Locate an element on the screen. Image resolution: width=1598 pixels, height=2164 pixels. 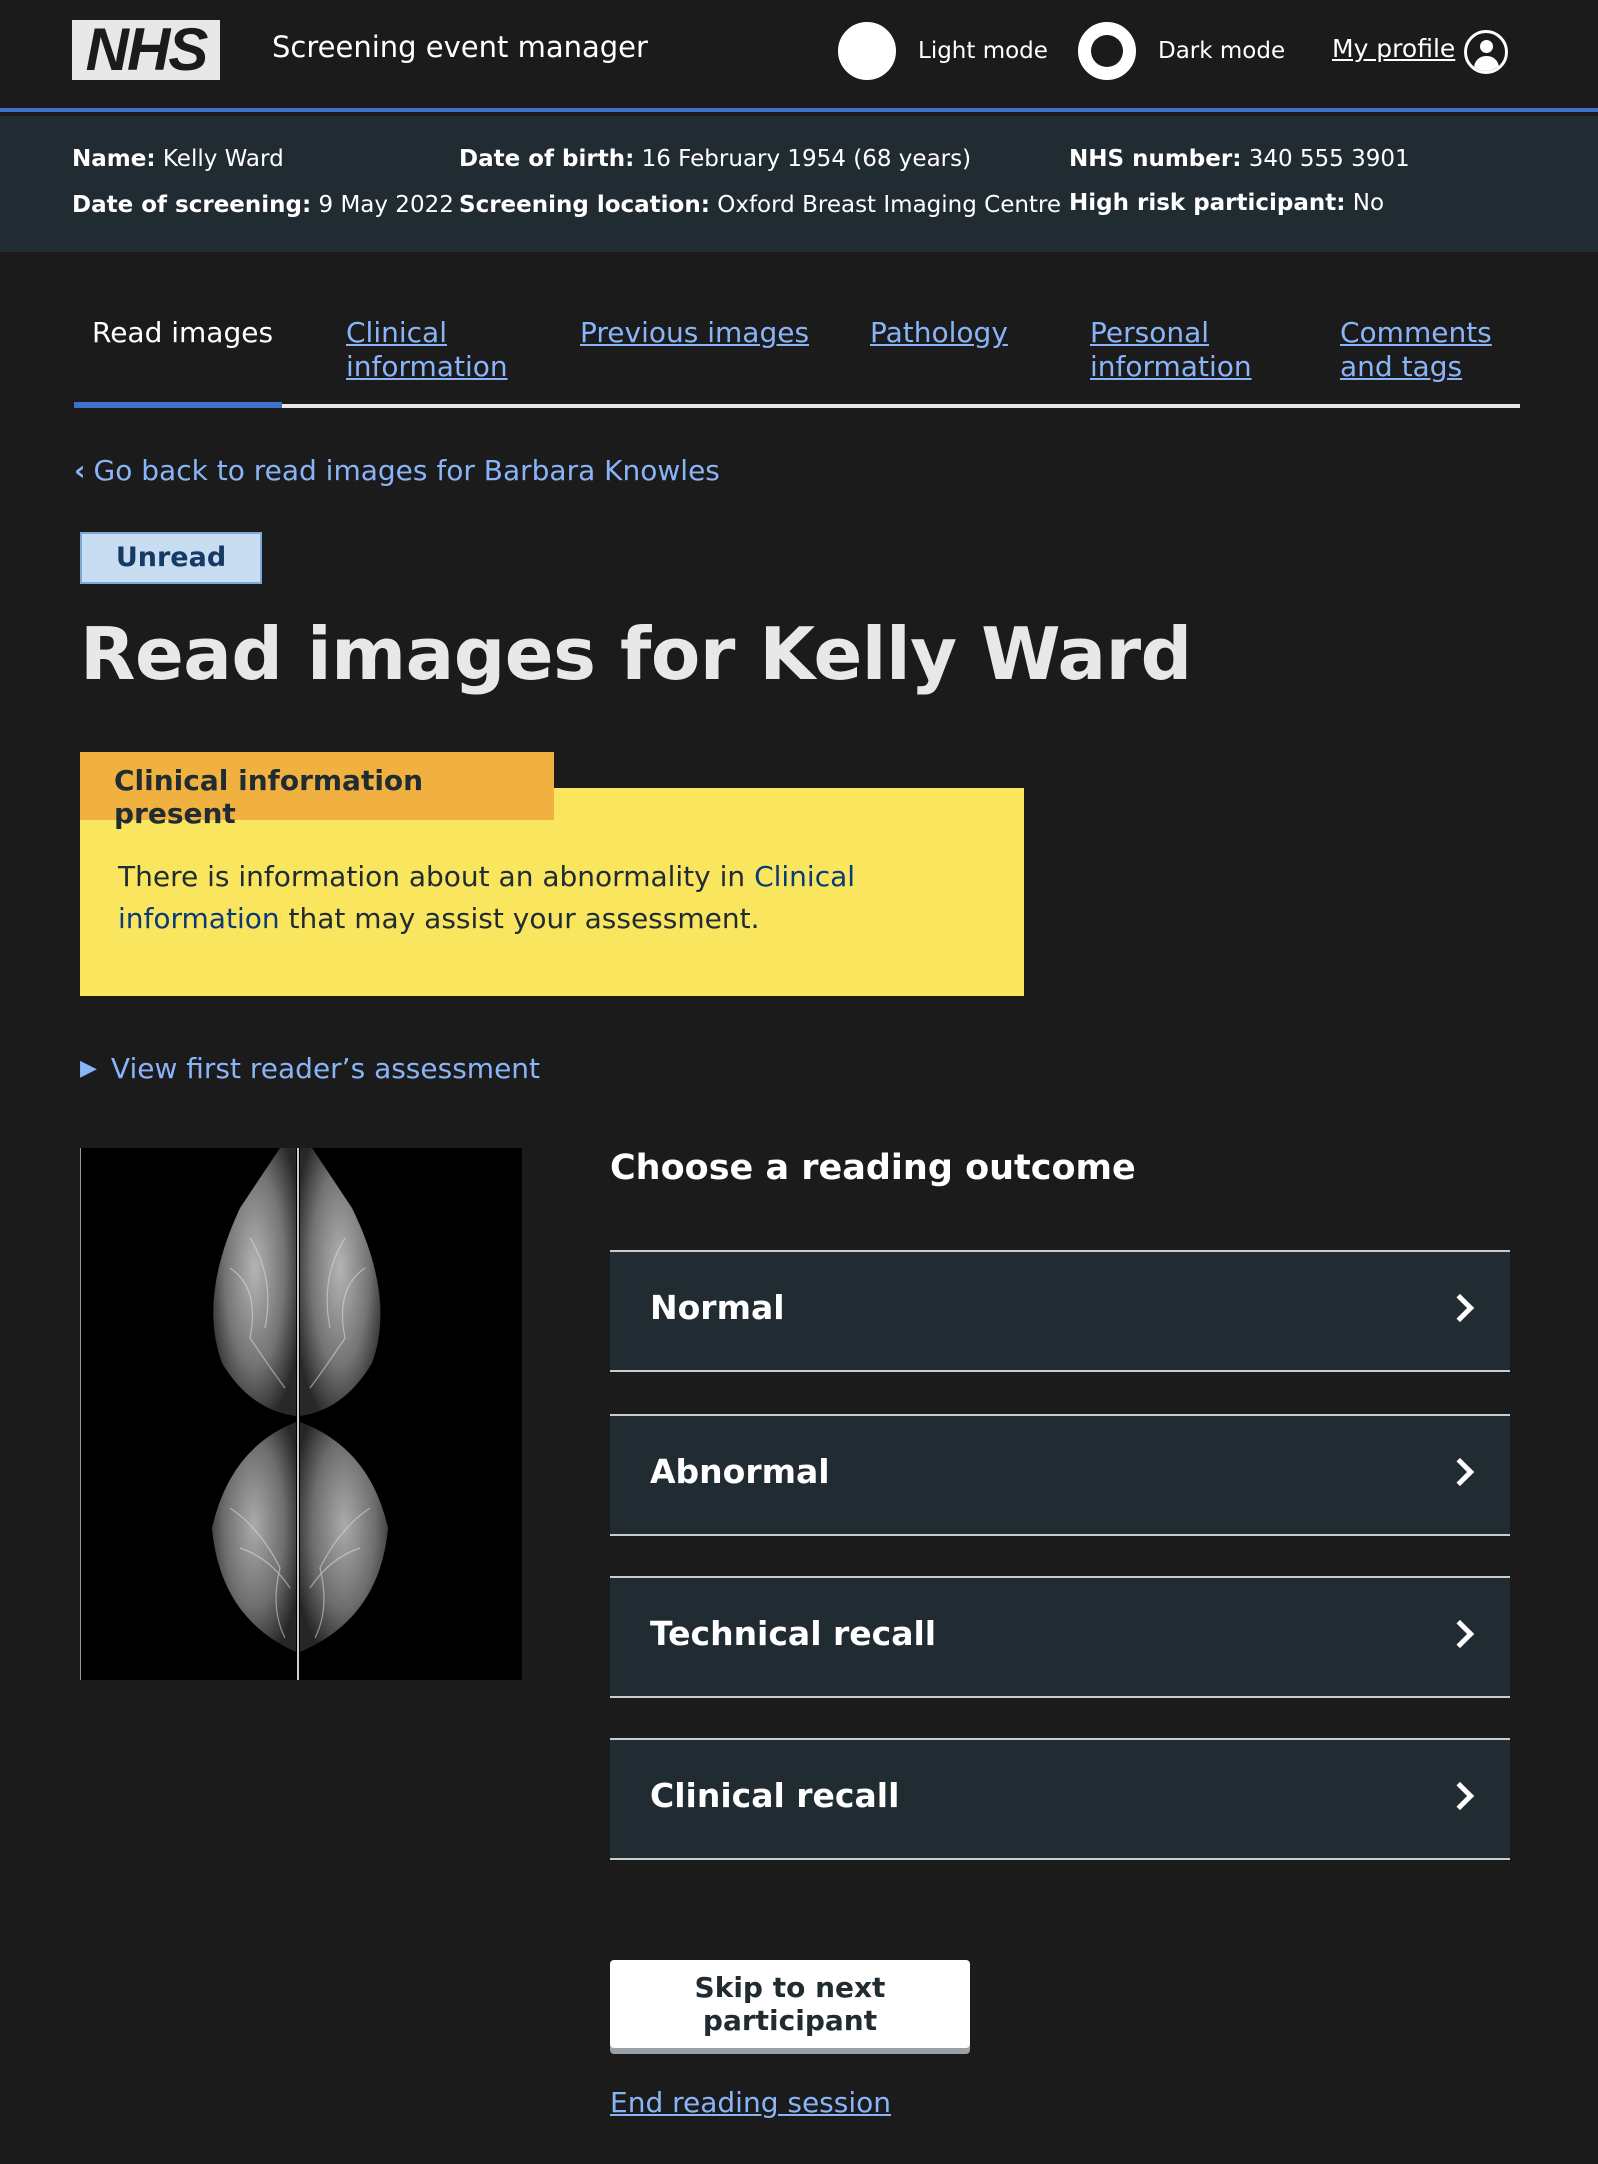
chevron-left-icon: ‹ is located at coordinates (80, 470).